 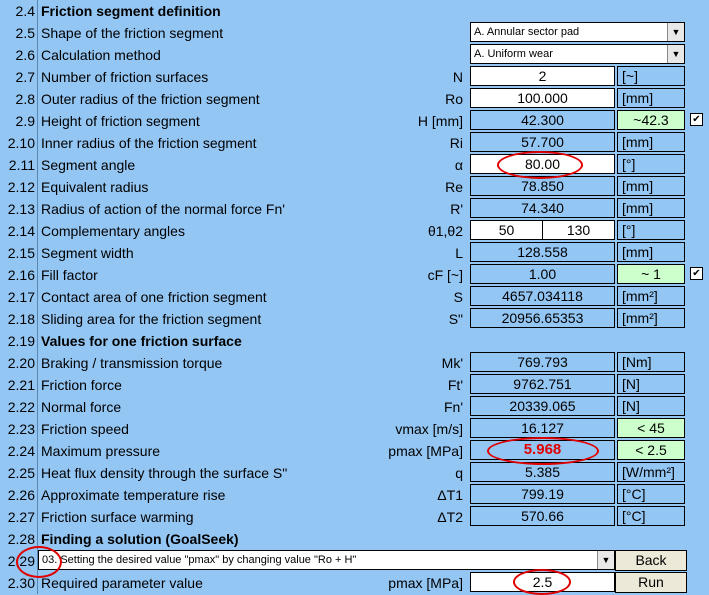 I want to click on segment-height-value: 42.300, so click(x=542, y=120).